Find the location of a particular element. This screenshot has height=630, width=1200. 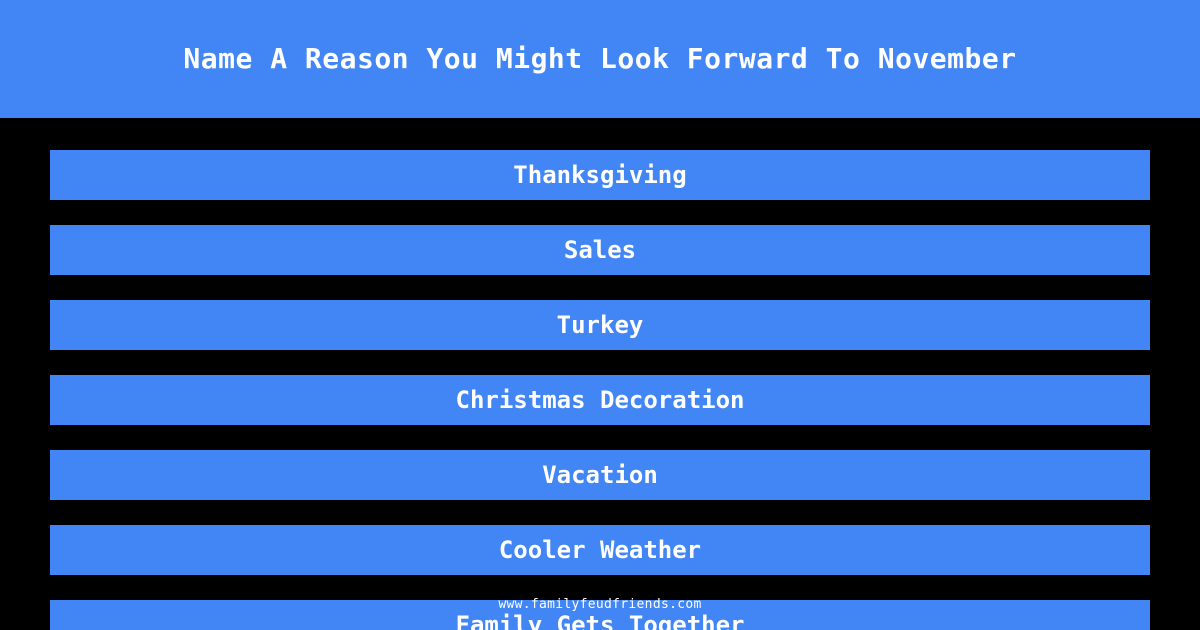

answer-row-4: Christmas Decoration is located at coordinates (600, 400).